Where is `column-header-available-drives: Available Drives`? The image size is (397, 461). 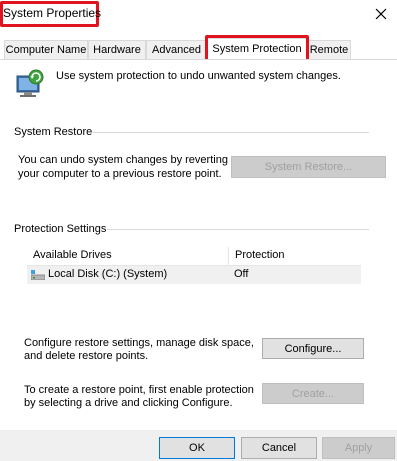 column-header-available-drives: Available Drives is located at coordinates (72, 255).